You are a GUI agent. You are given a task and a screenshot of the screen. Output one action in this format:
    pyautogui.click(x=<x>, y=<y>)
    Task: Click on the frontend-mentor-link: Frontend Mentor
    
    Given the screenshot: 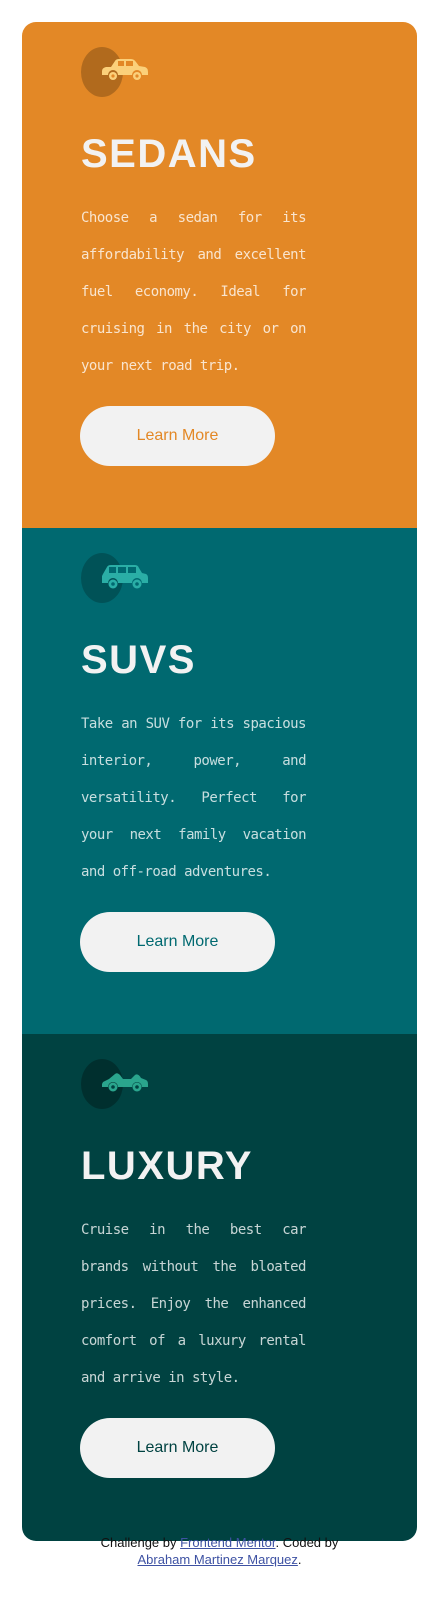 What is the action you would take?
    pyautogui.click(x=227, y=1542)
    